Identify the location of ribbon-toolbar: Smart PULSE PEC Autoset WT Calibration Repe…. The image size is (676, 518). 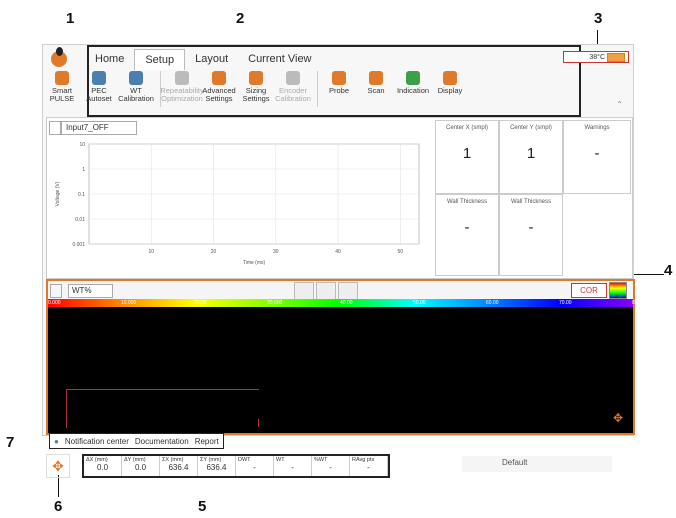
(257, 91).